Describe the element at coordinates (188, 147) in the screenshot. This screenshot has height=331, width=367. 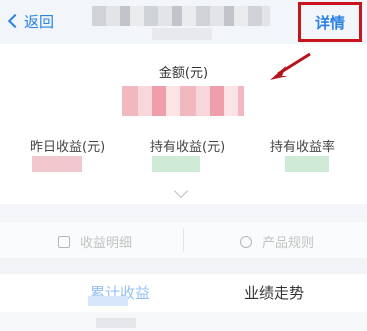
I see `holding-income-label: 持有收益(元)` at that location.